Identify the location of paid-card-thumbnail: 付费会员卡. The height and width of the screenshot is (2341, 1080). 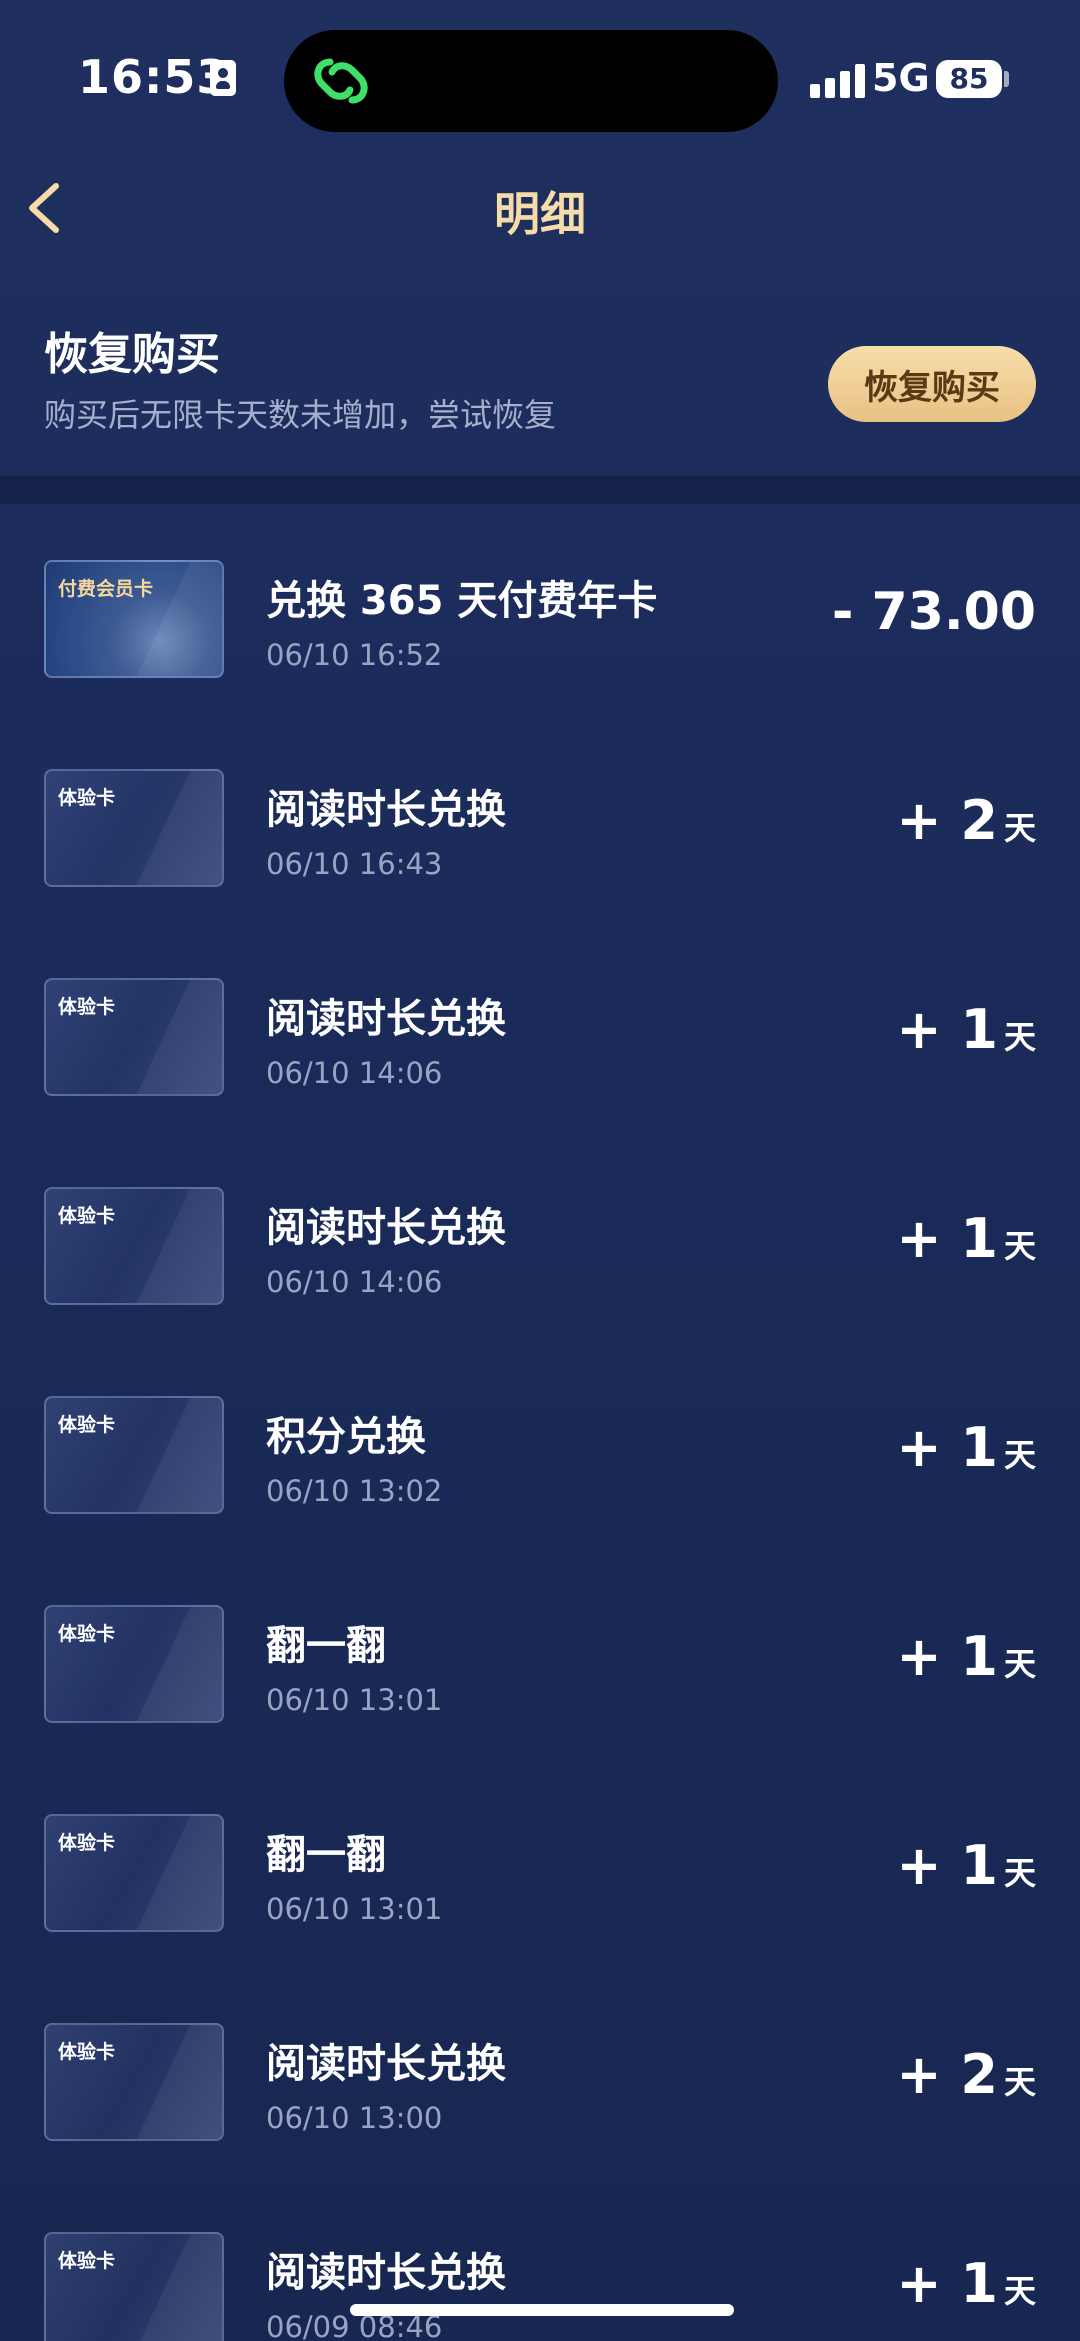
(134, 619).